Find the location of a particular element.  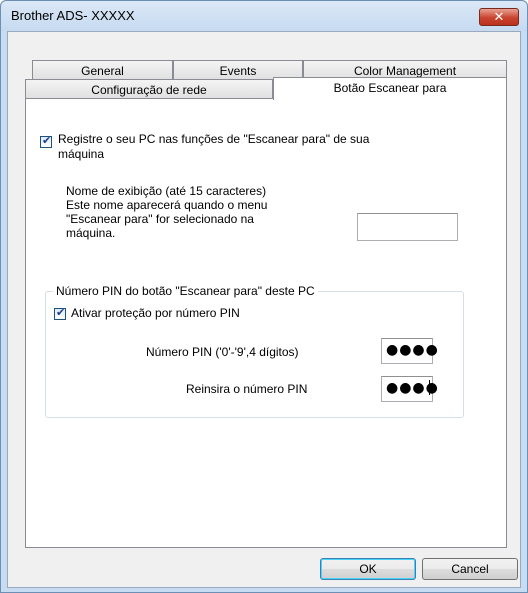

text-caret is located at coordinates (429, 387).